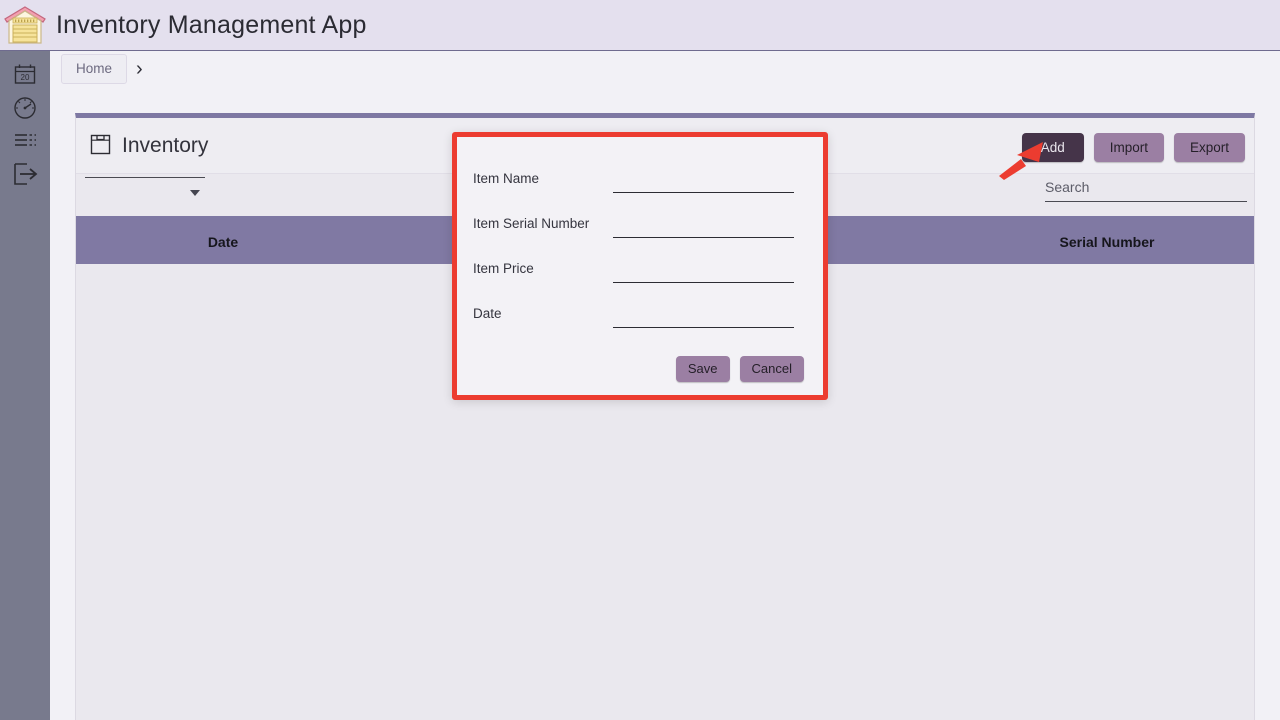 The width and height of the screenshot is (1280, 720). I want to click on field-item-serial-number: Item Serial Number, so click(637, 237).